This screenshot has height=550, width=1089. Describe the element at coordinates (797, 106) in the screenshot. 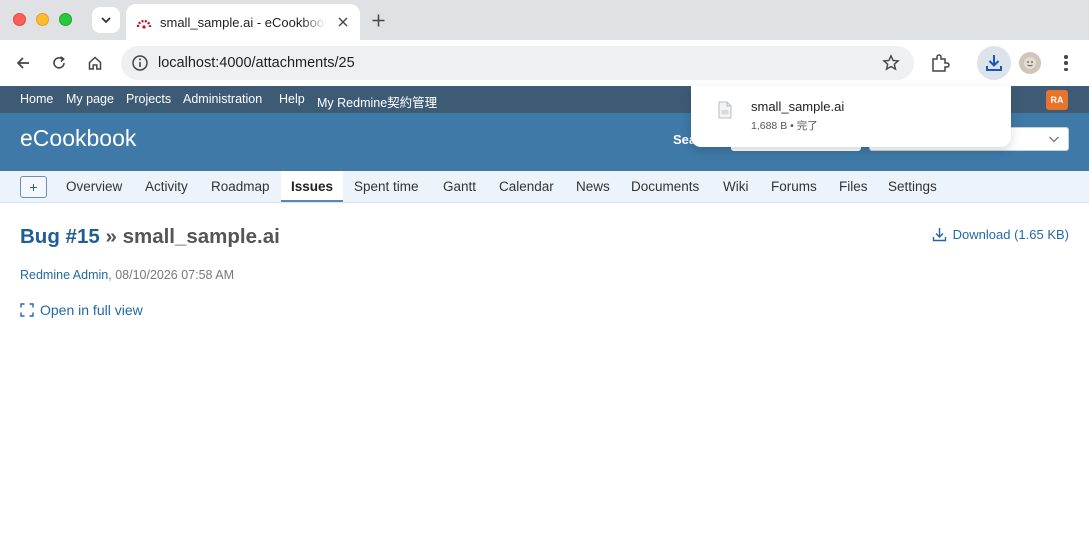

I see `download-item-name: small_sample.ai` at that location.